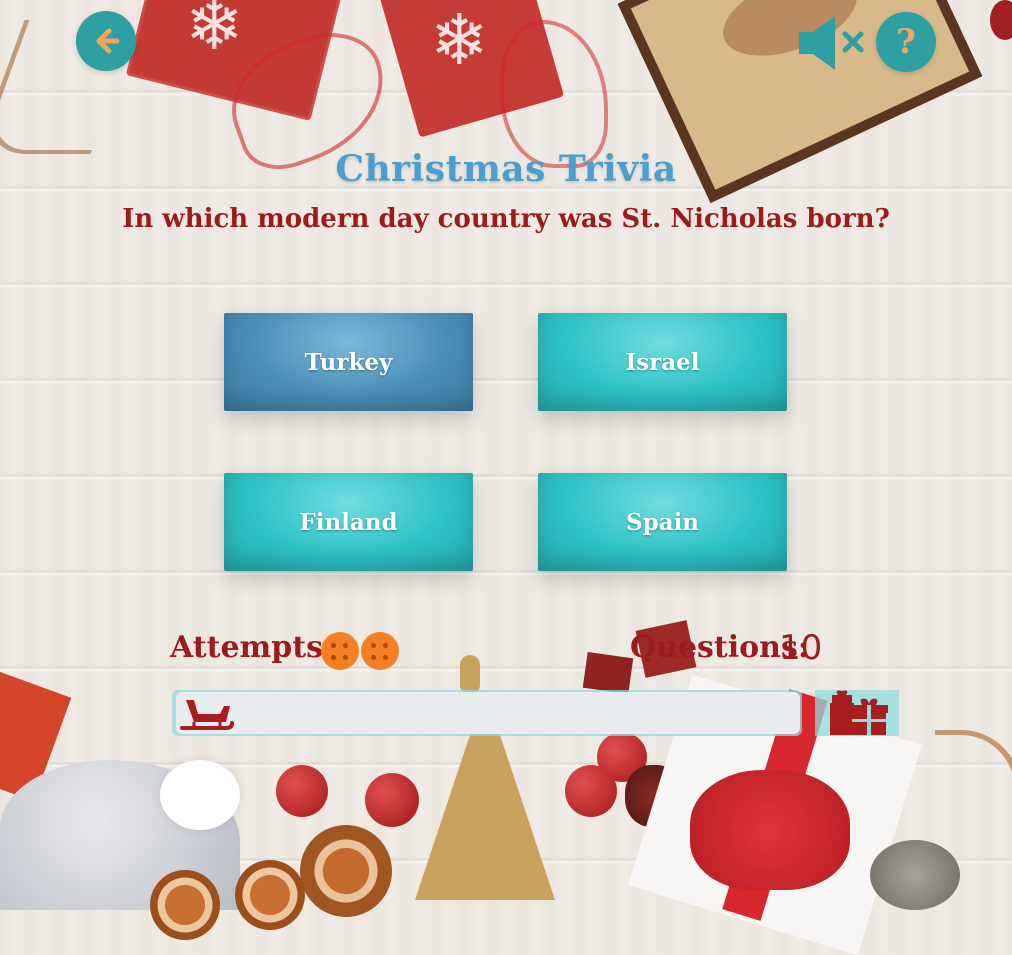 The image size is (1012, 955). I want to click on answer-button-israel: Israel, so click(662, 362).